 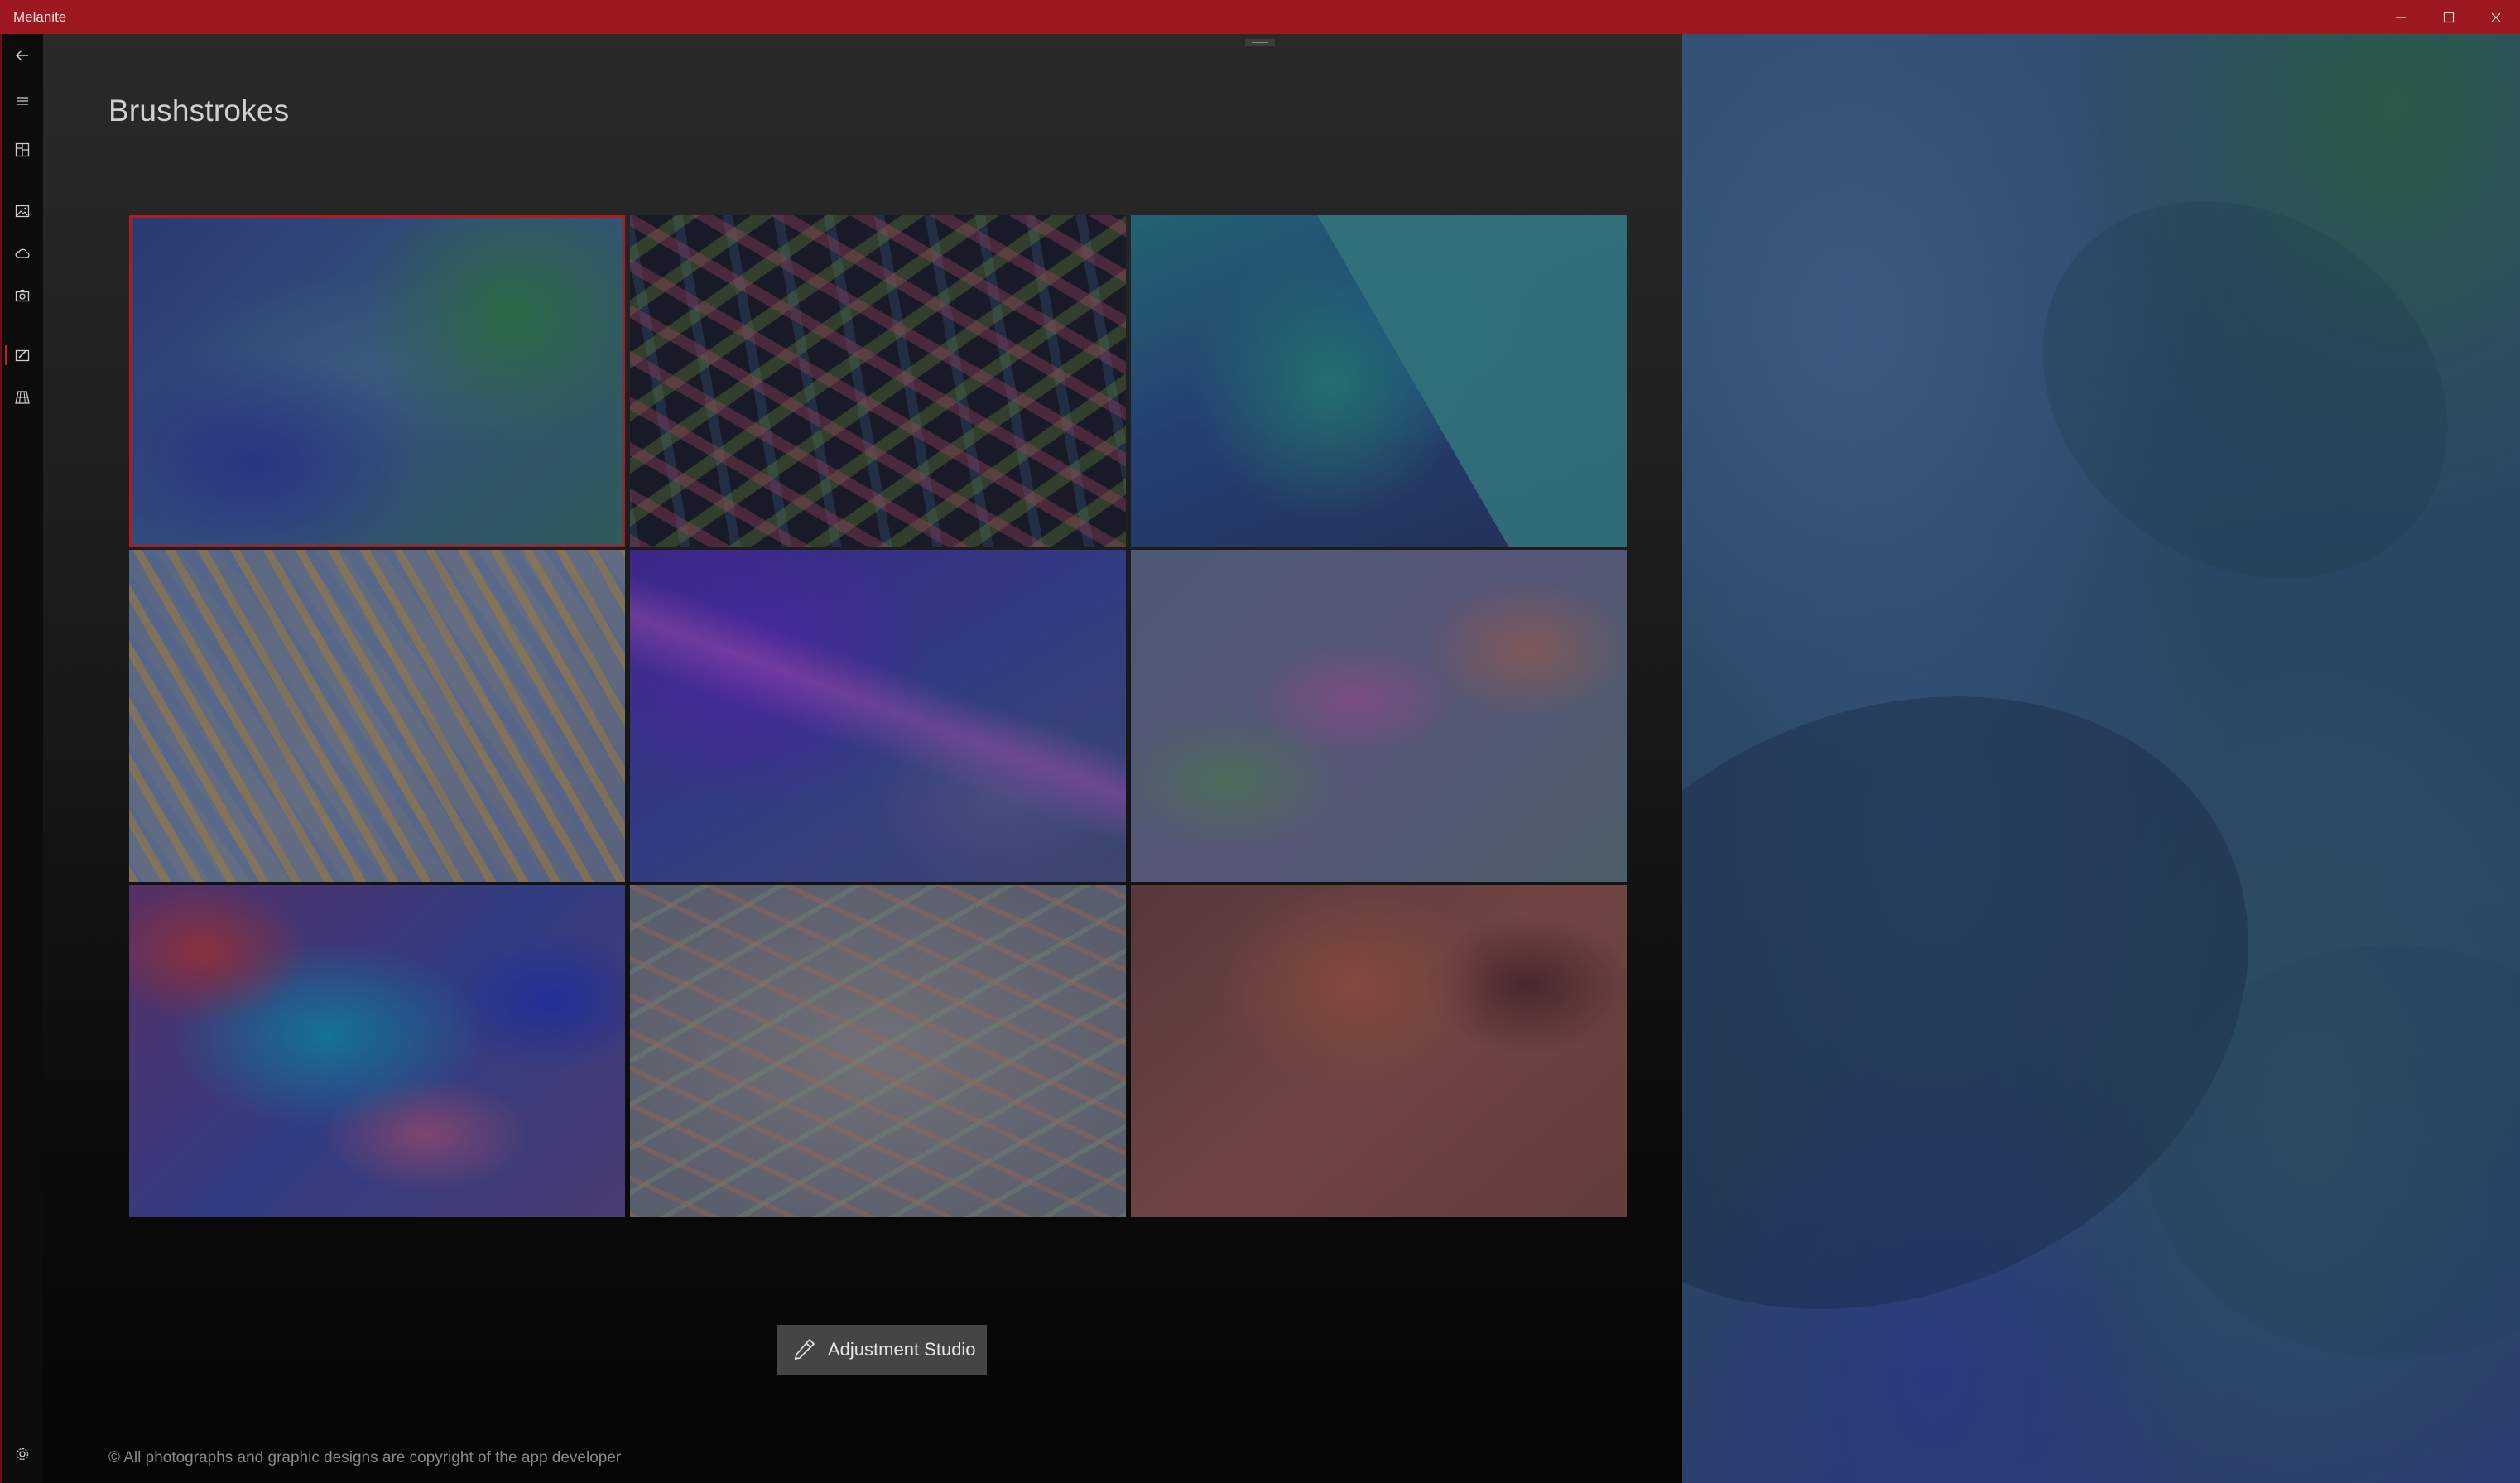 I want to click on settings-button, so click(x=22, y=1454).